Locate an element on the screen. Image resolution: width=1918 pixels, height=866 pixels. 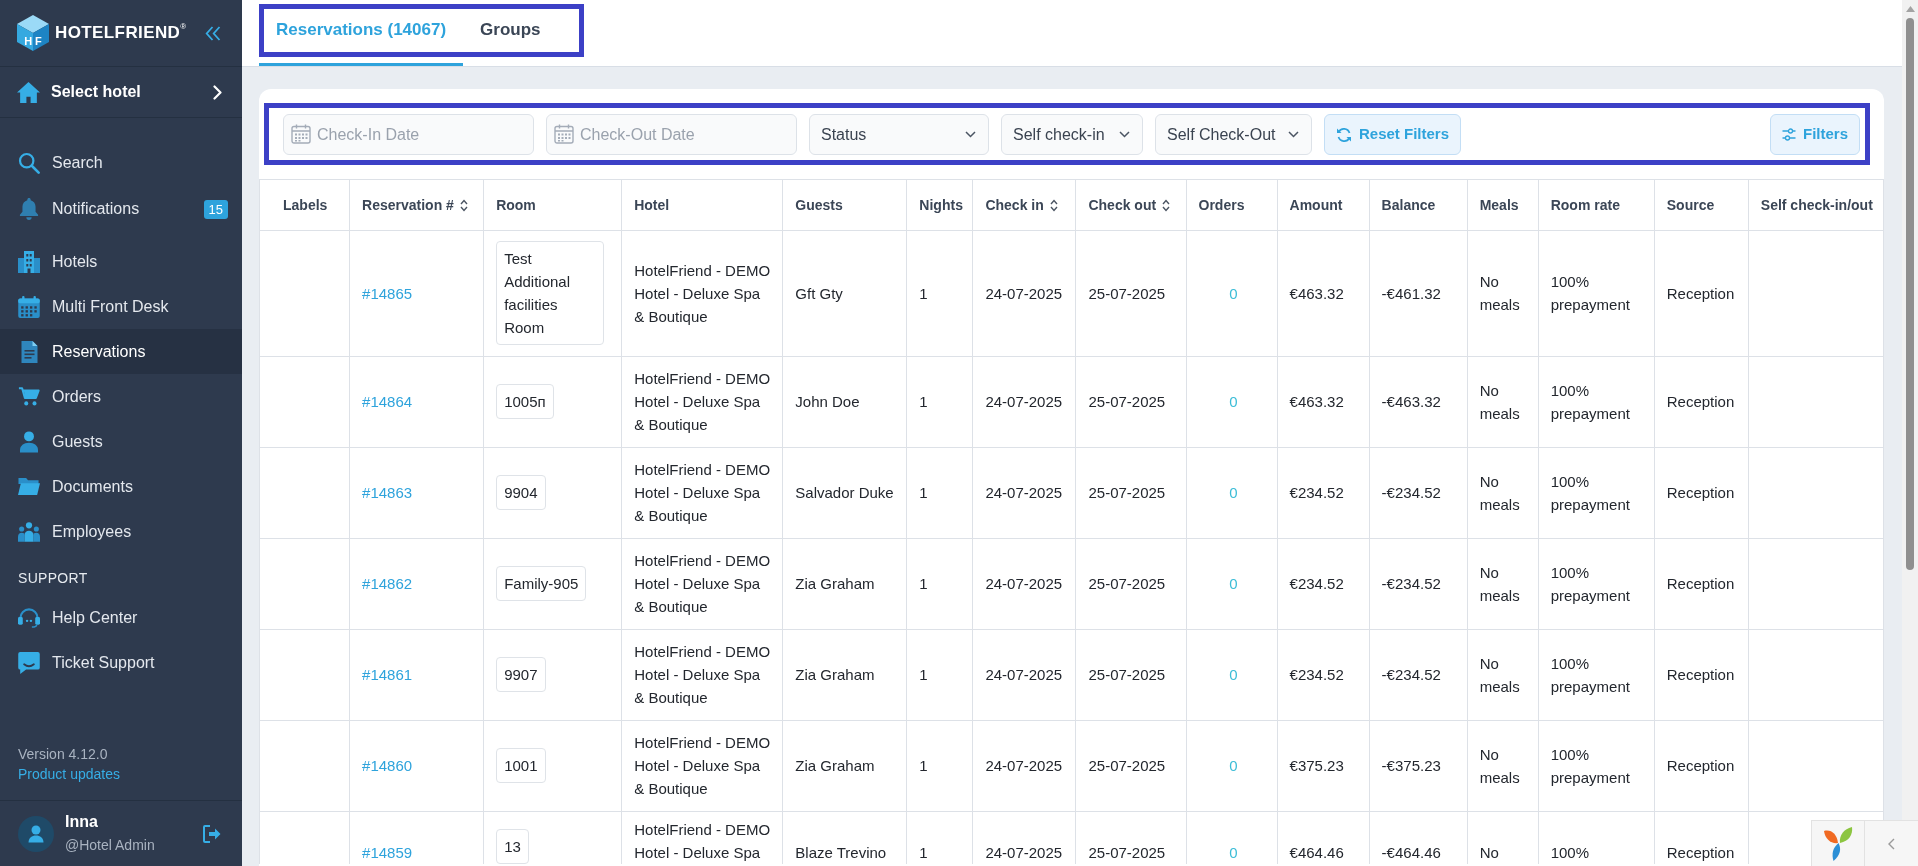
dropdown-select: Status is located at coordinates (899, 134).